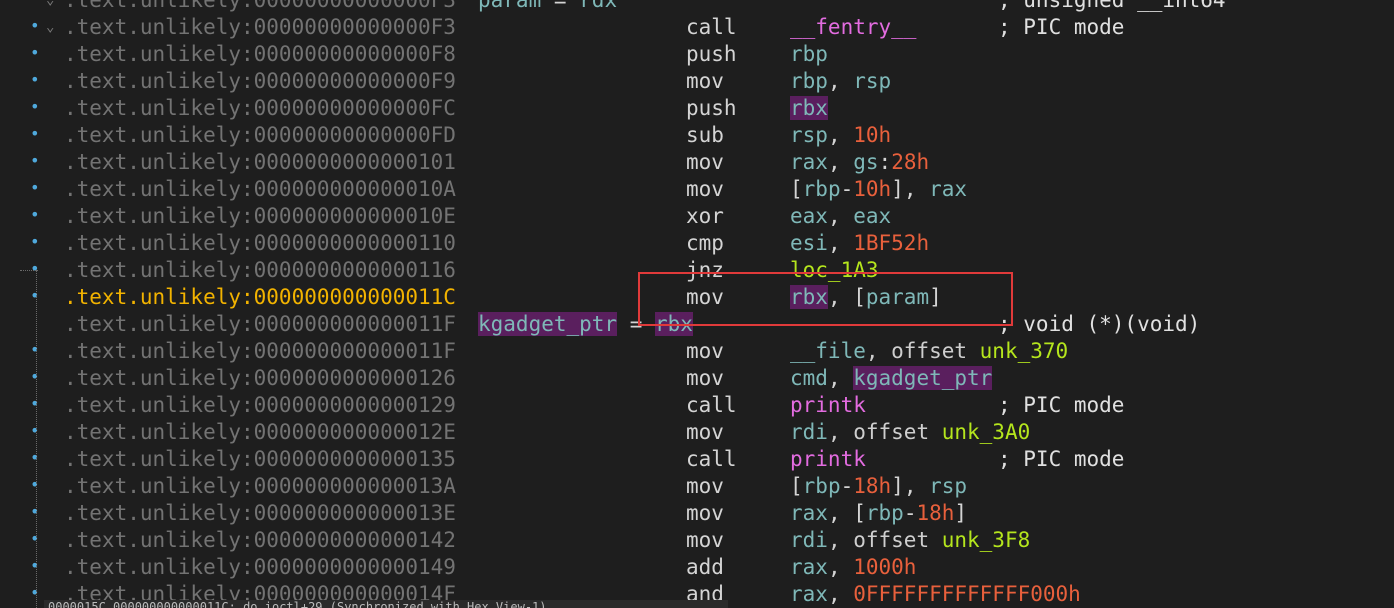 This screenshot has width=1394, height=608. I want to click on operand-token: 1BF52h, so click(891, 243).